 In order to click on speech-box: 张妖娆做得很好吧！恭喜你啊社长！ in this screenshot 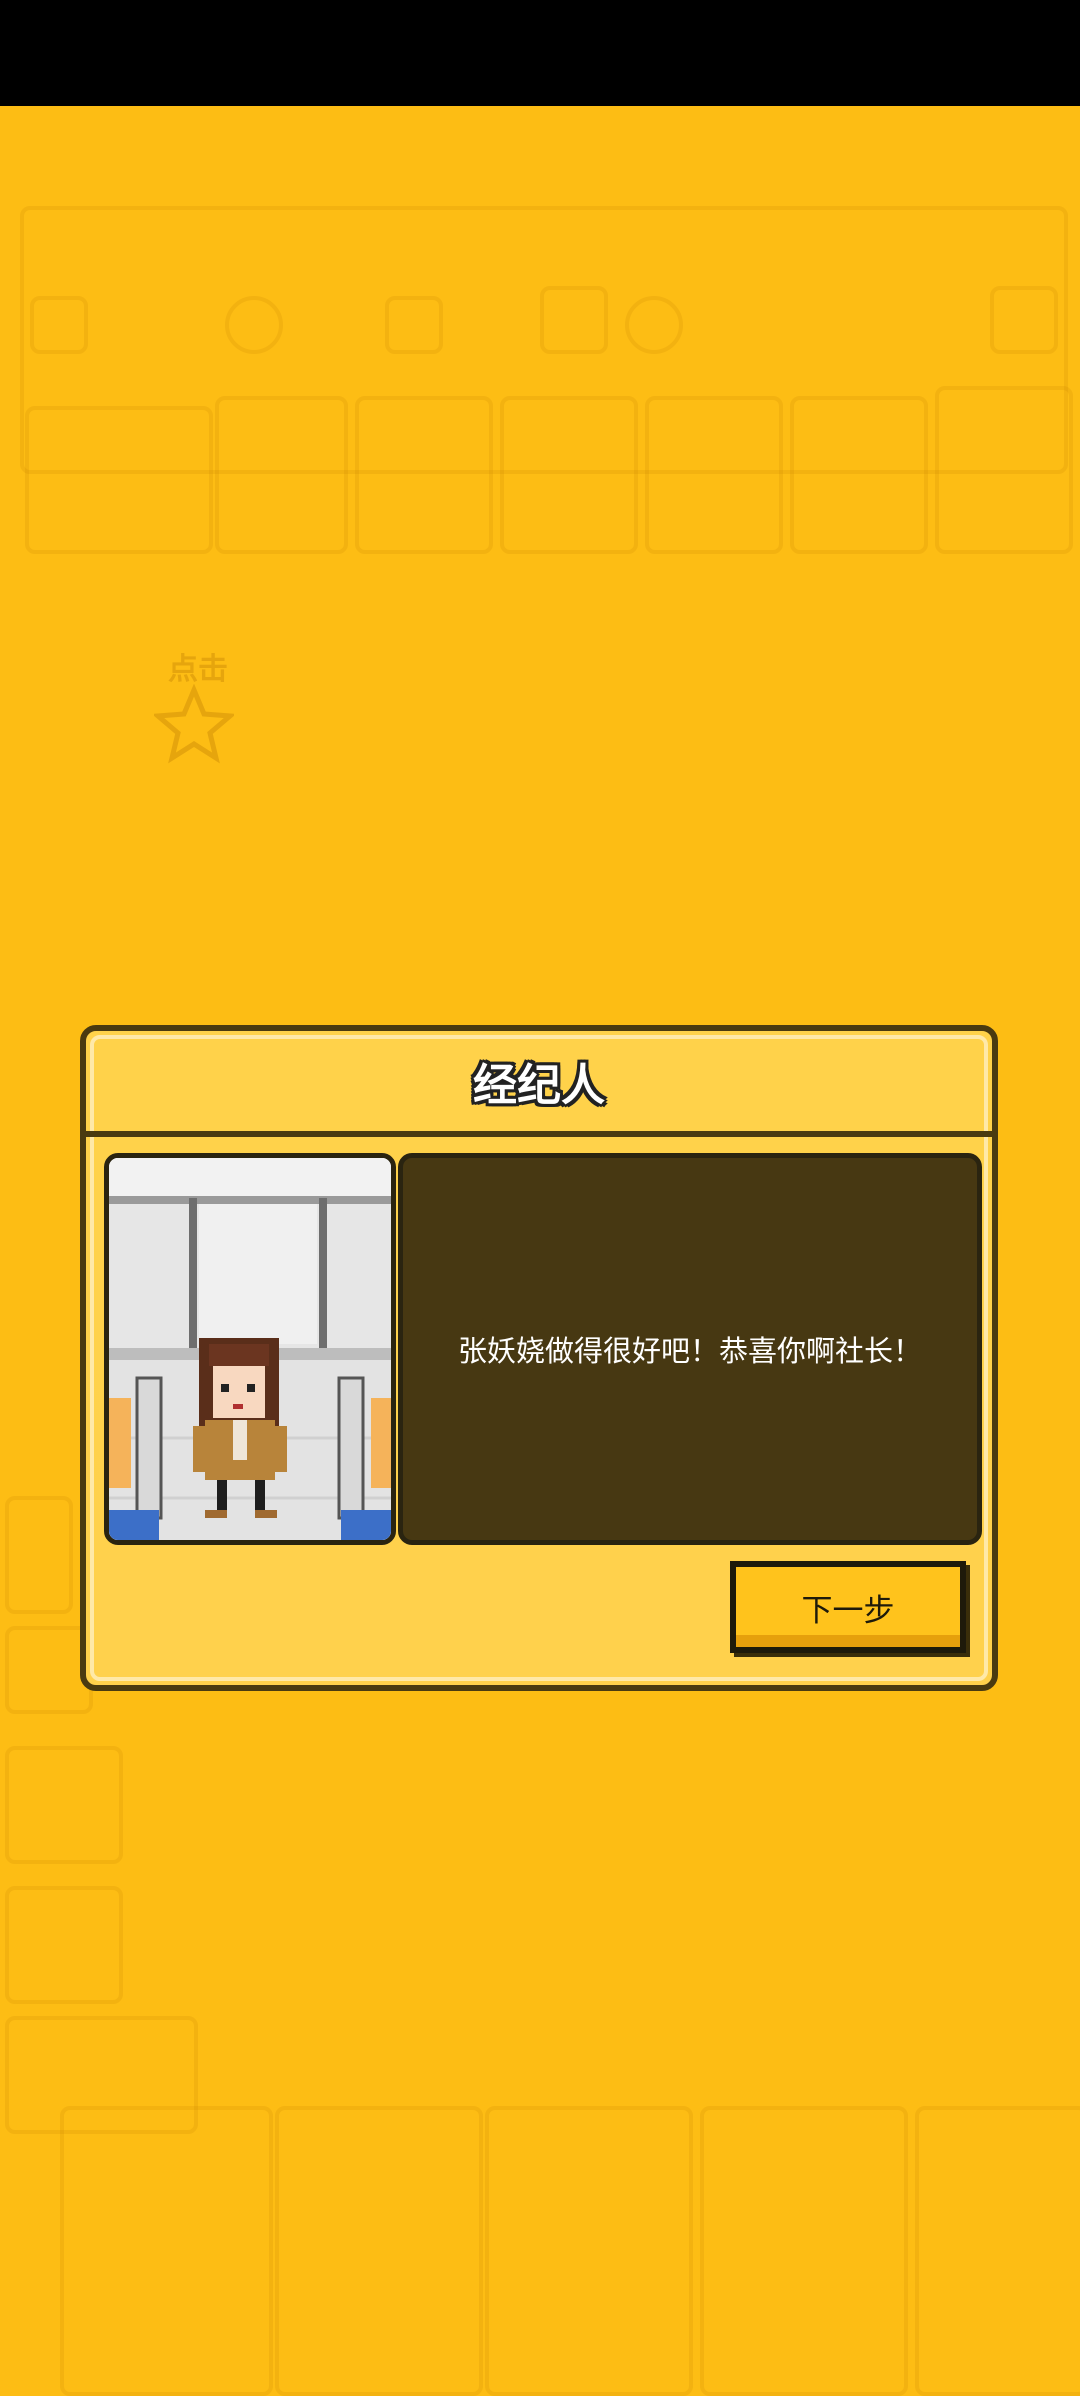, I will do `click(690, 1349)`.